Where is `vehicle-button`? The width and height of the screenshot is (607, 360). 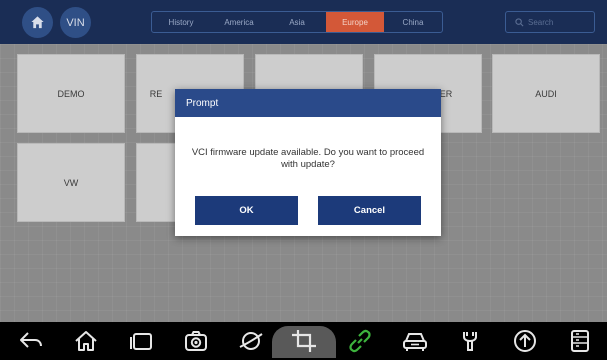
vehicle-button is located at coordinates (415, 341).